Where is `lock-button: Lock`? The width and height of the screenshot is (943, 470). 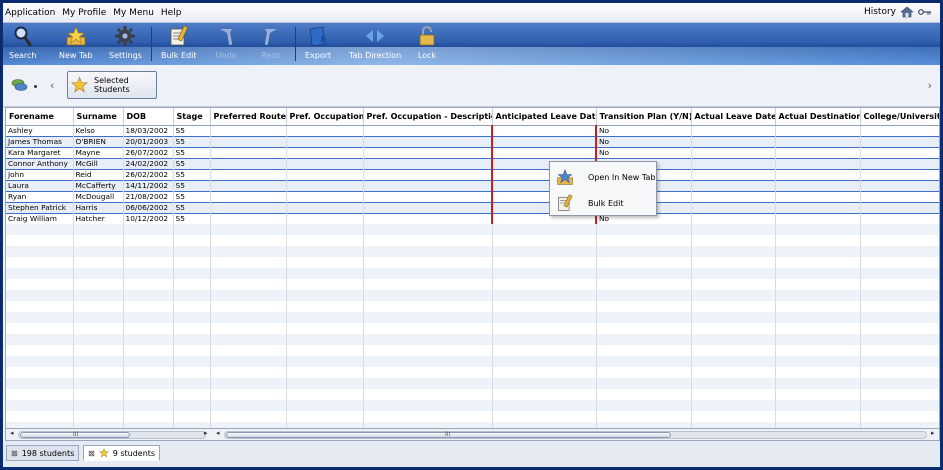
lock-button: Lock is located at coordinates (427, 44).